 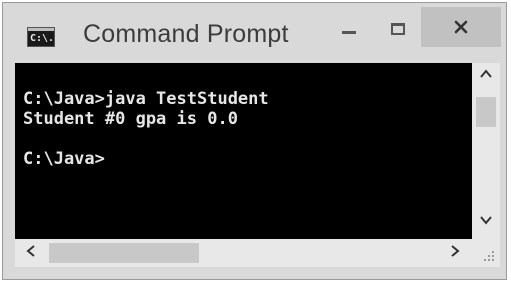 What do you see at coordinates (486, 151) in the screenshot?
I see `vertical-scrollbar` at bounding box center [486, 151].